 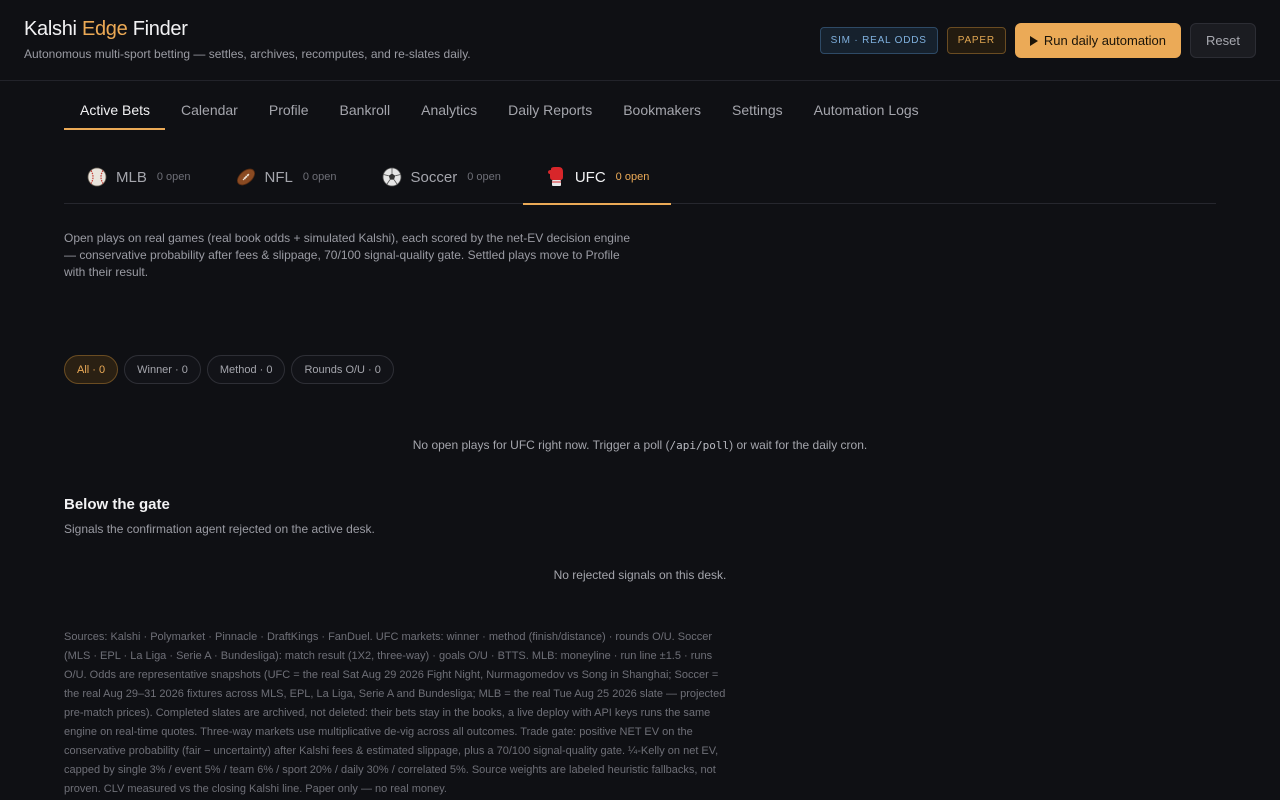 What do you see at coordinates (590, 177) in the screenshot?
I see `sport-name: UFC` at bounding box center [590, 177].